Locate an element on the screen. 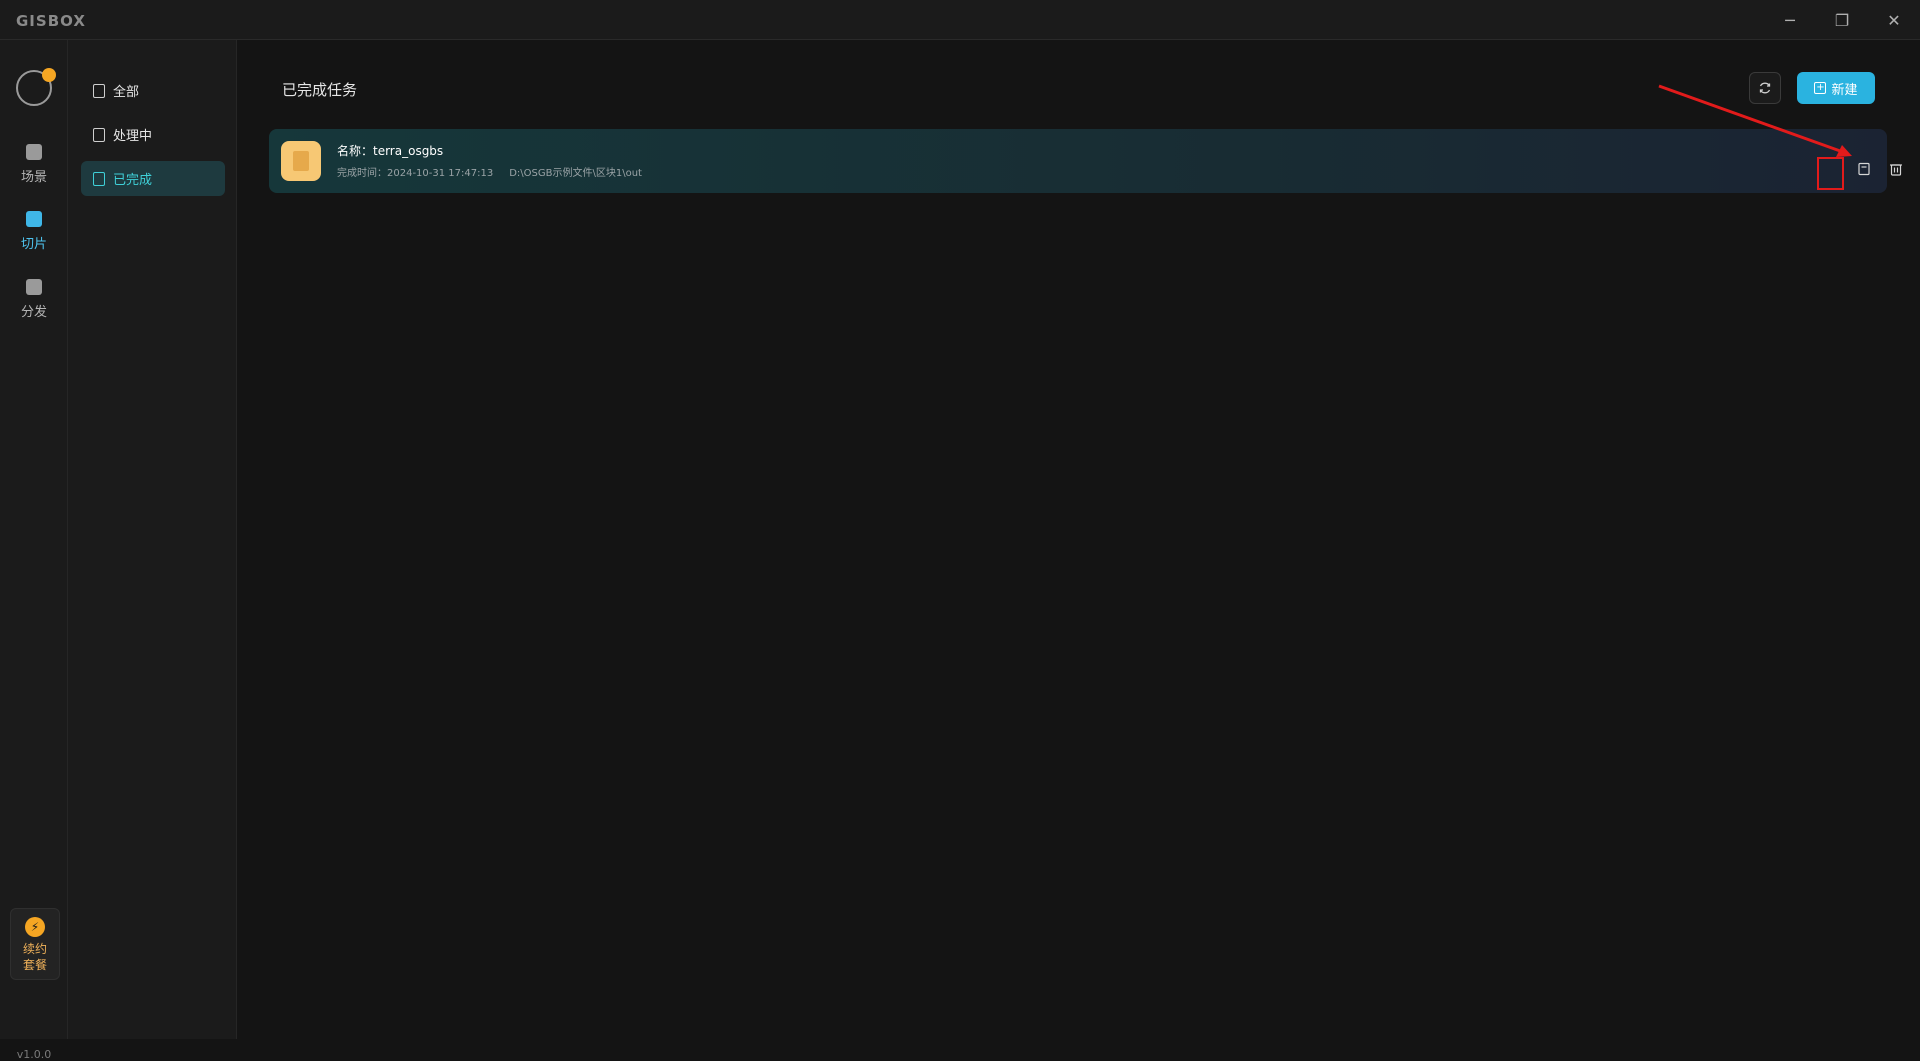  window-controls: ─ ❐ ✕ is located at coordinates (1842, 20).